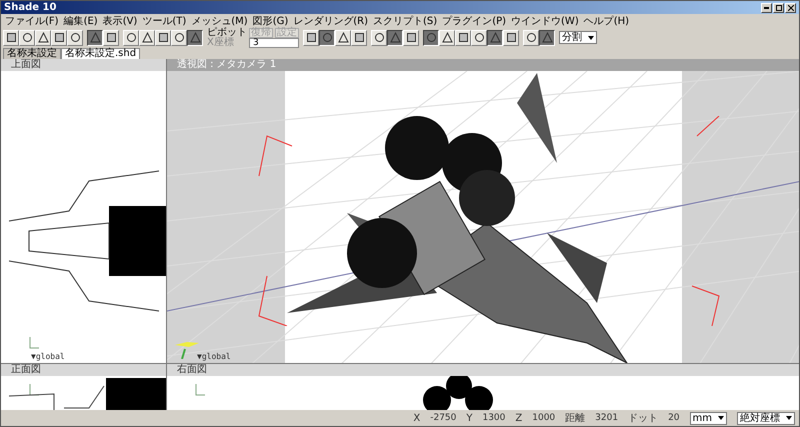 This screenshot has height=427, width=800. What do you see at coordinates (221, 42) in the screenshot?
I see `axis-label: X座標` at bounding box center [221, 42].